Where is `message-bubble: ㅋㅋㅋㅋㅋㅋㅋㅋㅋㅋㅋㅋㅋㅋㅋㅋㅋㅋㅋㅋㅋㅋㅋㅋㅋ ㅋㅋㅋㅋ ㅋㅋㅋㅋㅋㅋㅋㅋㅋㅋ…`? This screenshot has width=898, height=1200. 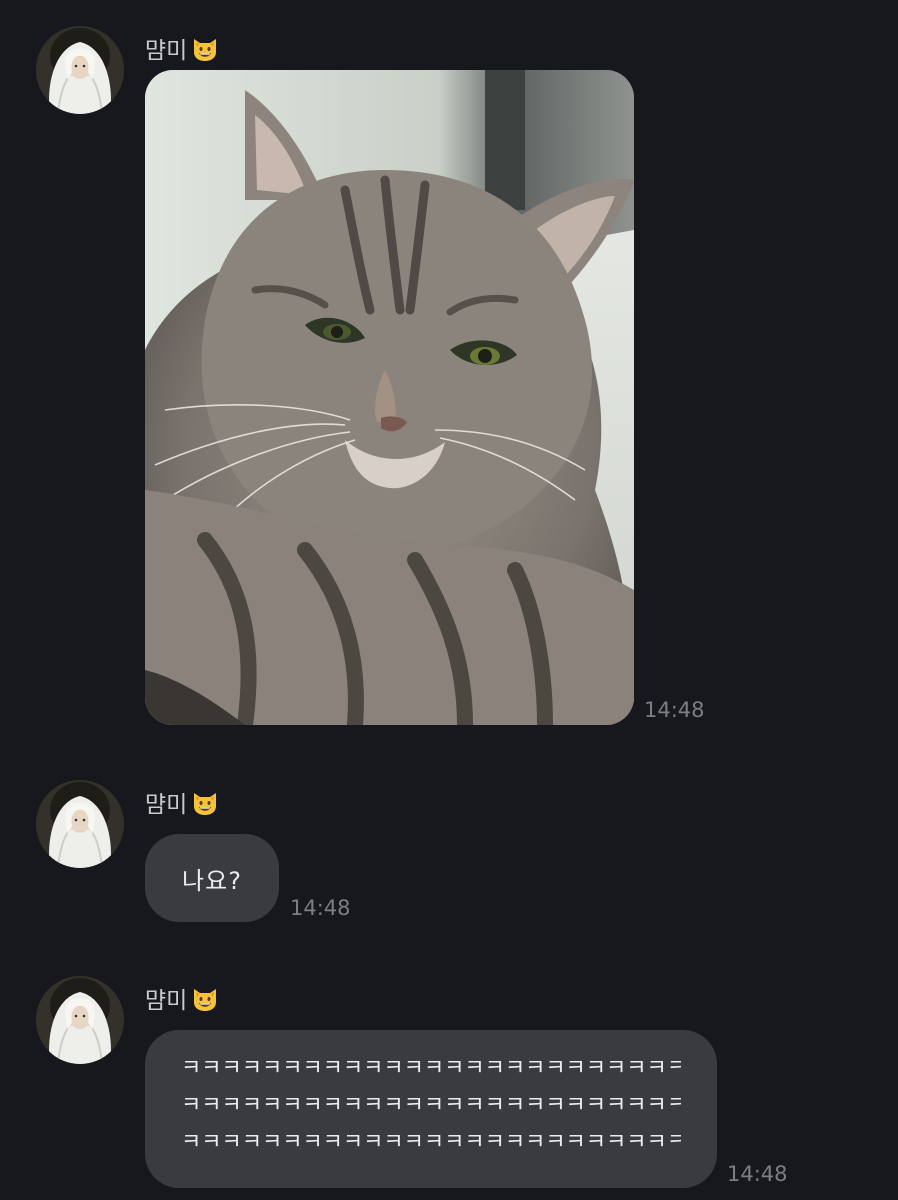
message-bubble: ㅋㅋㅋㅋㅋㅋㅋㅋㅋㅋㅋㅋㅋㅋㅋㅋㅋㅋㅋㅋㅋㅋㅋㅋㅋ ㅋㅋㅋㅋ ㅋㅋㅋㅋㅋㅋㅋㅋㅋㅋ… is located at coordinates (431, 1109).